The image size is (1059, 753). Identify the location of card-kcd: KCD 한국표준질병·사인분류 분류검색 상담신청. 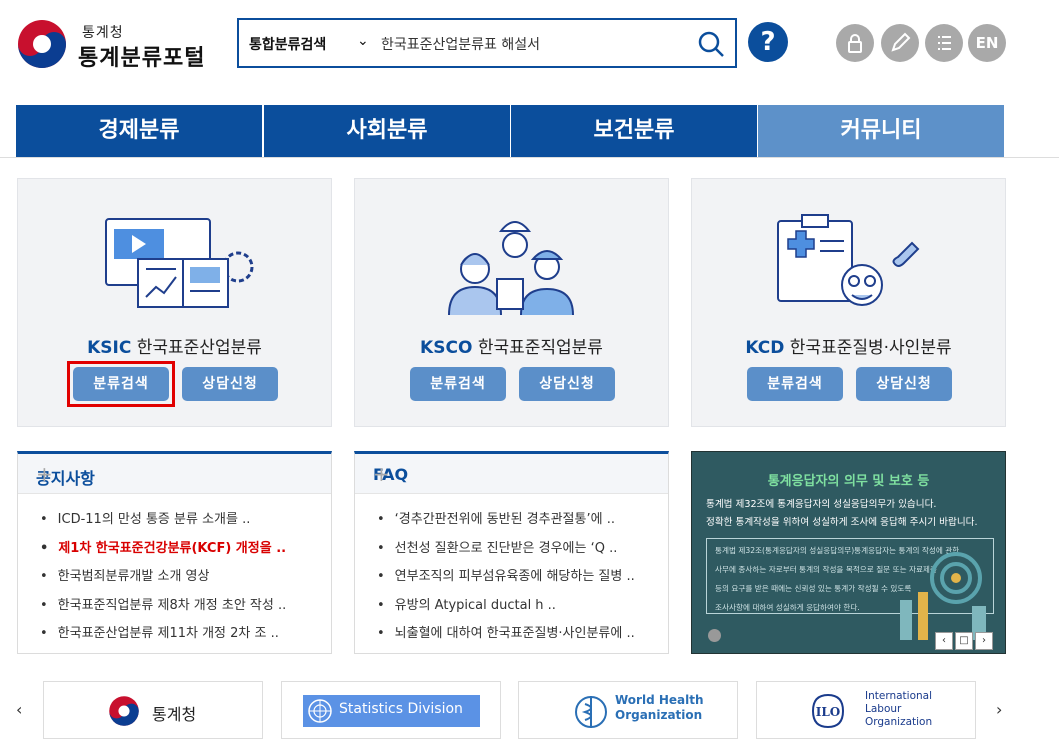
(848, 302).